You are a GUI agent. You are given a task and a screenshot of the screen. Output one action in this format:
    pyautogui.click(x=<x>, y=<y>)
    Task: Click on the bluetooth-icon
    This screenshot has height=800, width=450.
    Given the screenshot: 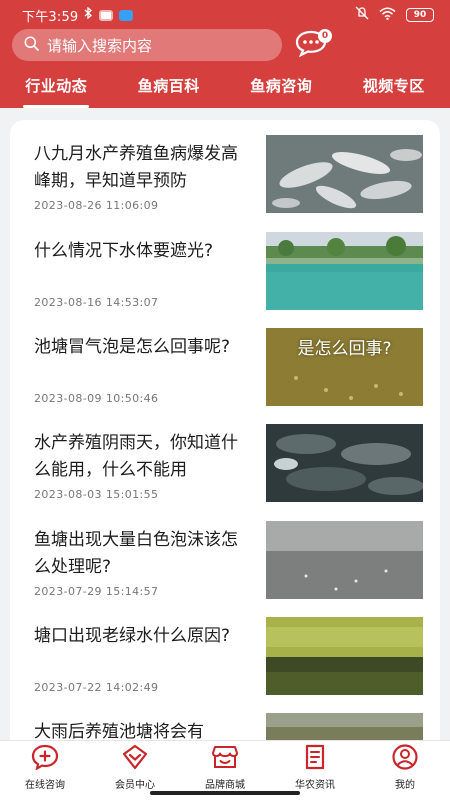 What is the action you would take?
    pyautogui.click(x=88, y=14)
    